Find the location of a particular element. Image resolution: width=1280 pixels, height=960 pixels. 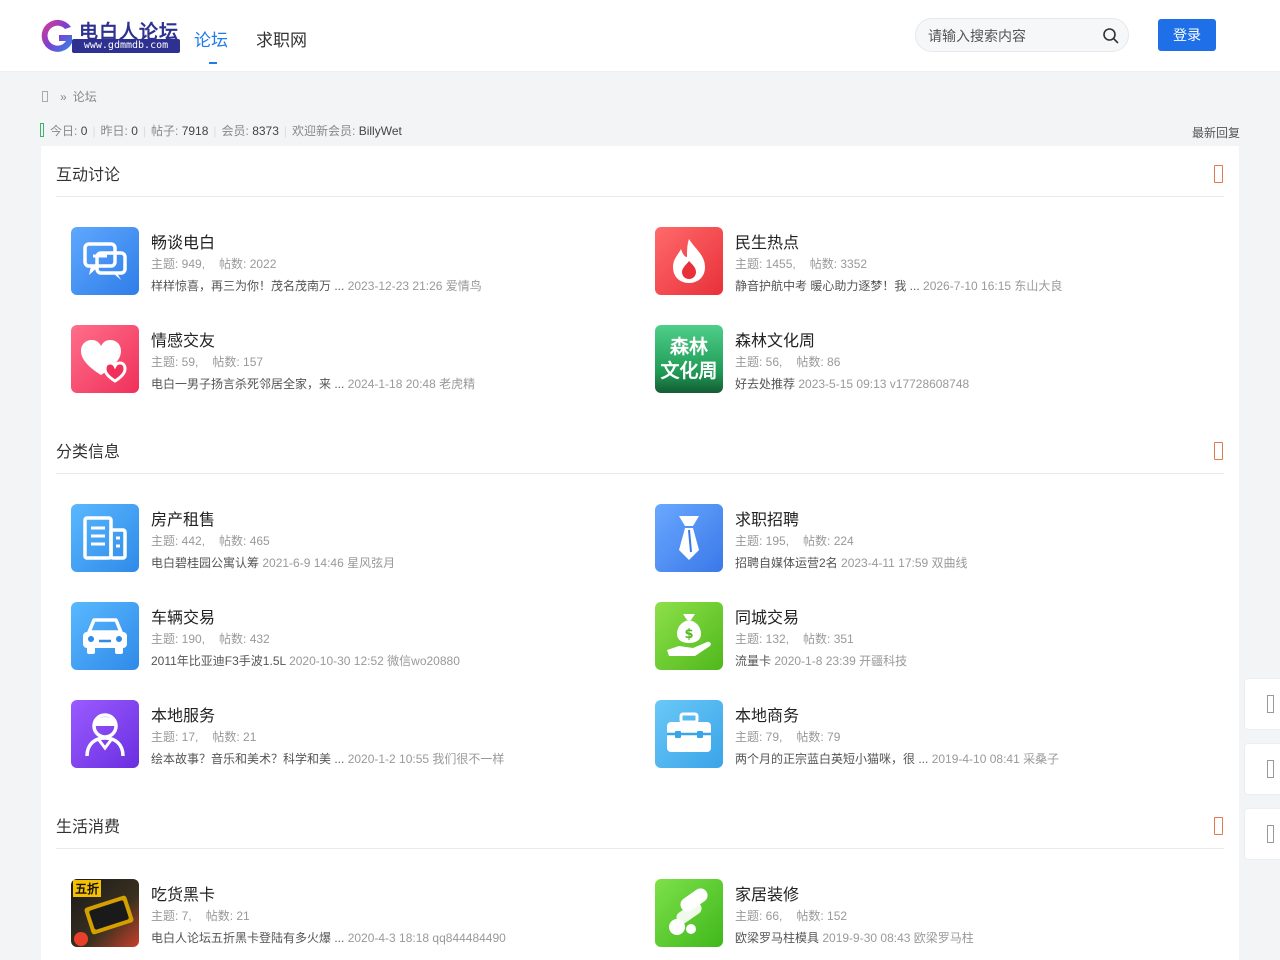

nav-forum: 论坛 is located at coordinates (211, 38).